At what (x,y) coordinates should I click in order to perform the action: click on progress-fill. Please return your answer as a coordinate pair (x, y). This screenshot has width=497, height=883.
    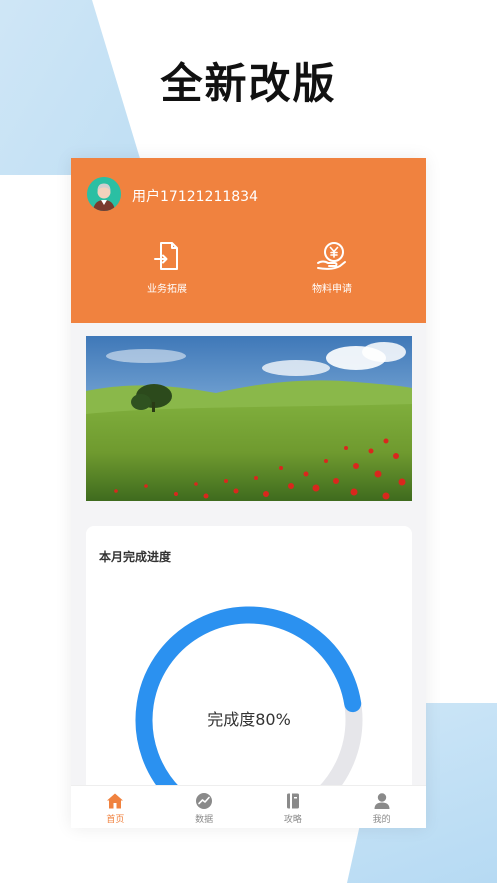
    Looking at the image, I should click on (248, 704).